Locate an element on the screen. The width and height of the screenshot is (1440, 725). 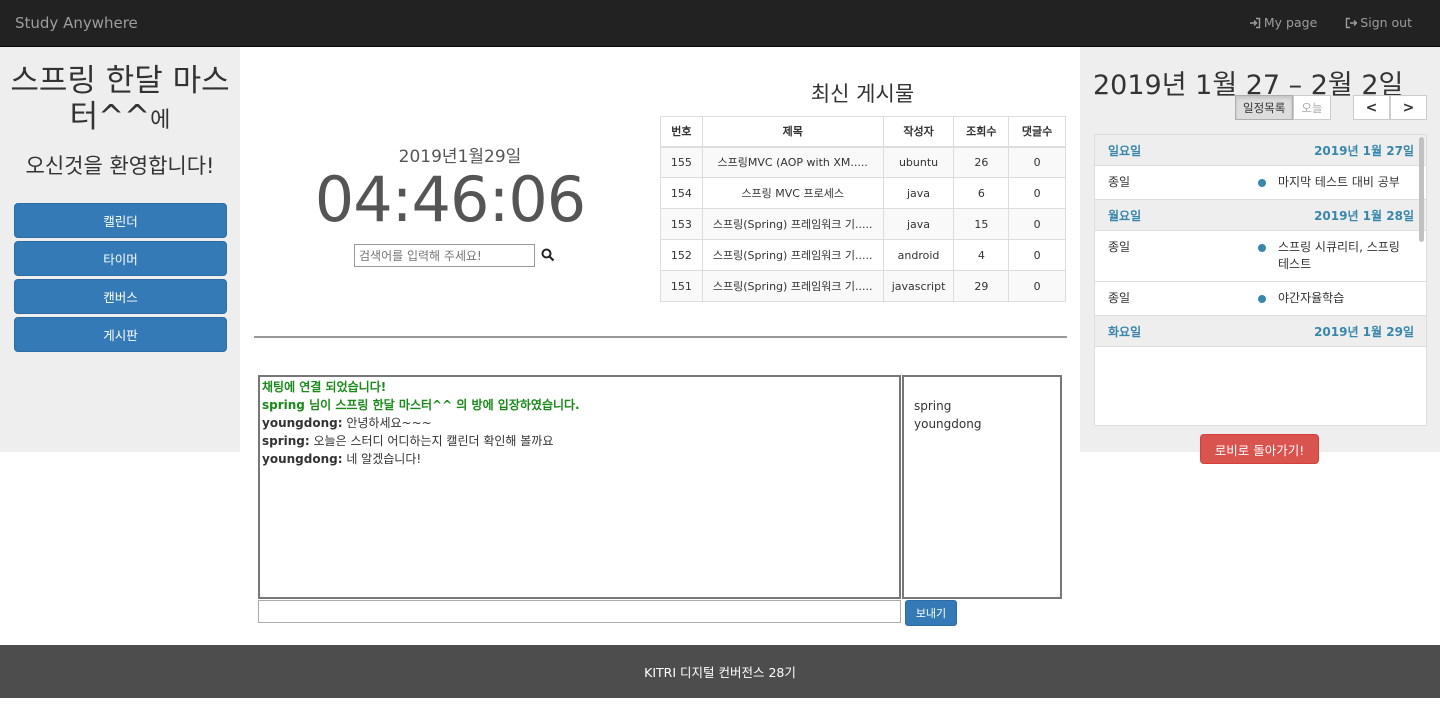
event-title: 마지막 테스트 대비 공부 is located at coordinates (1339, 182).